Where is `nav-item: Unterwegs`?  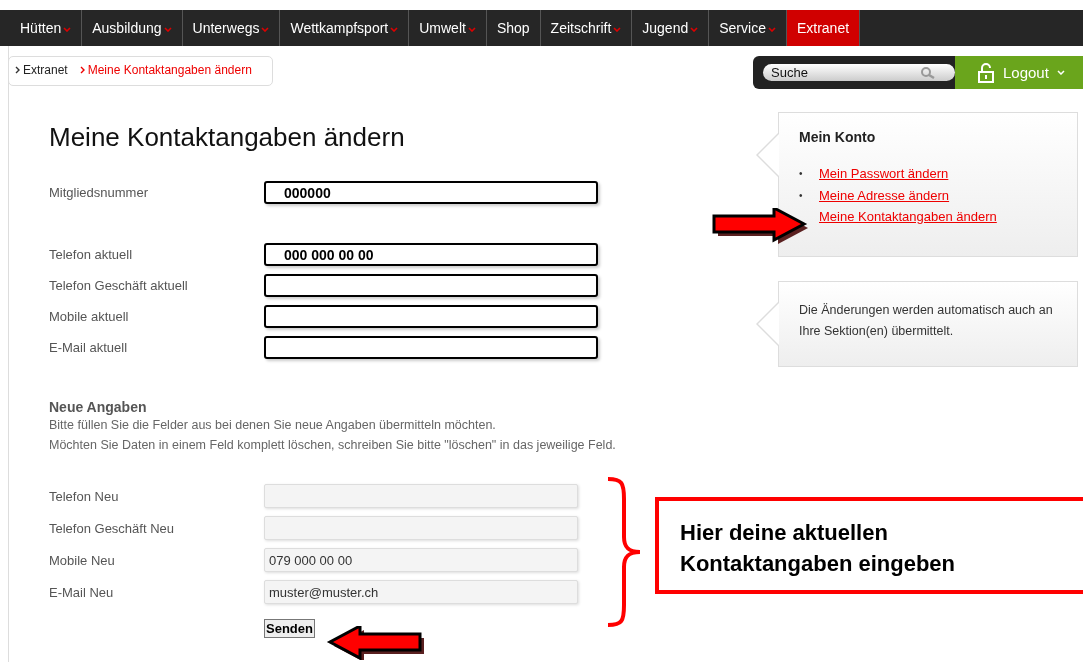 nav-item: Unterwegs is located at coordinates (231, 28).